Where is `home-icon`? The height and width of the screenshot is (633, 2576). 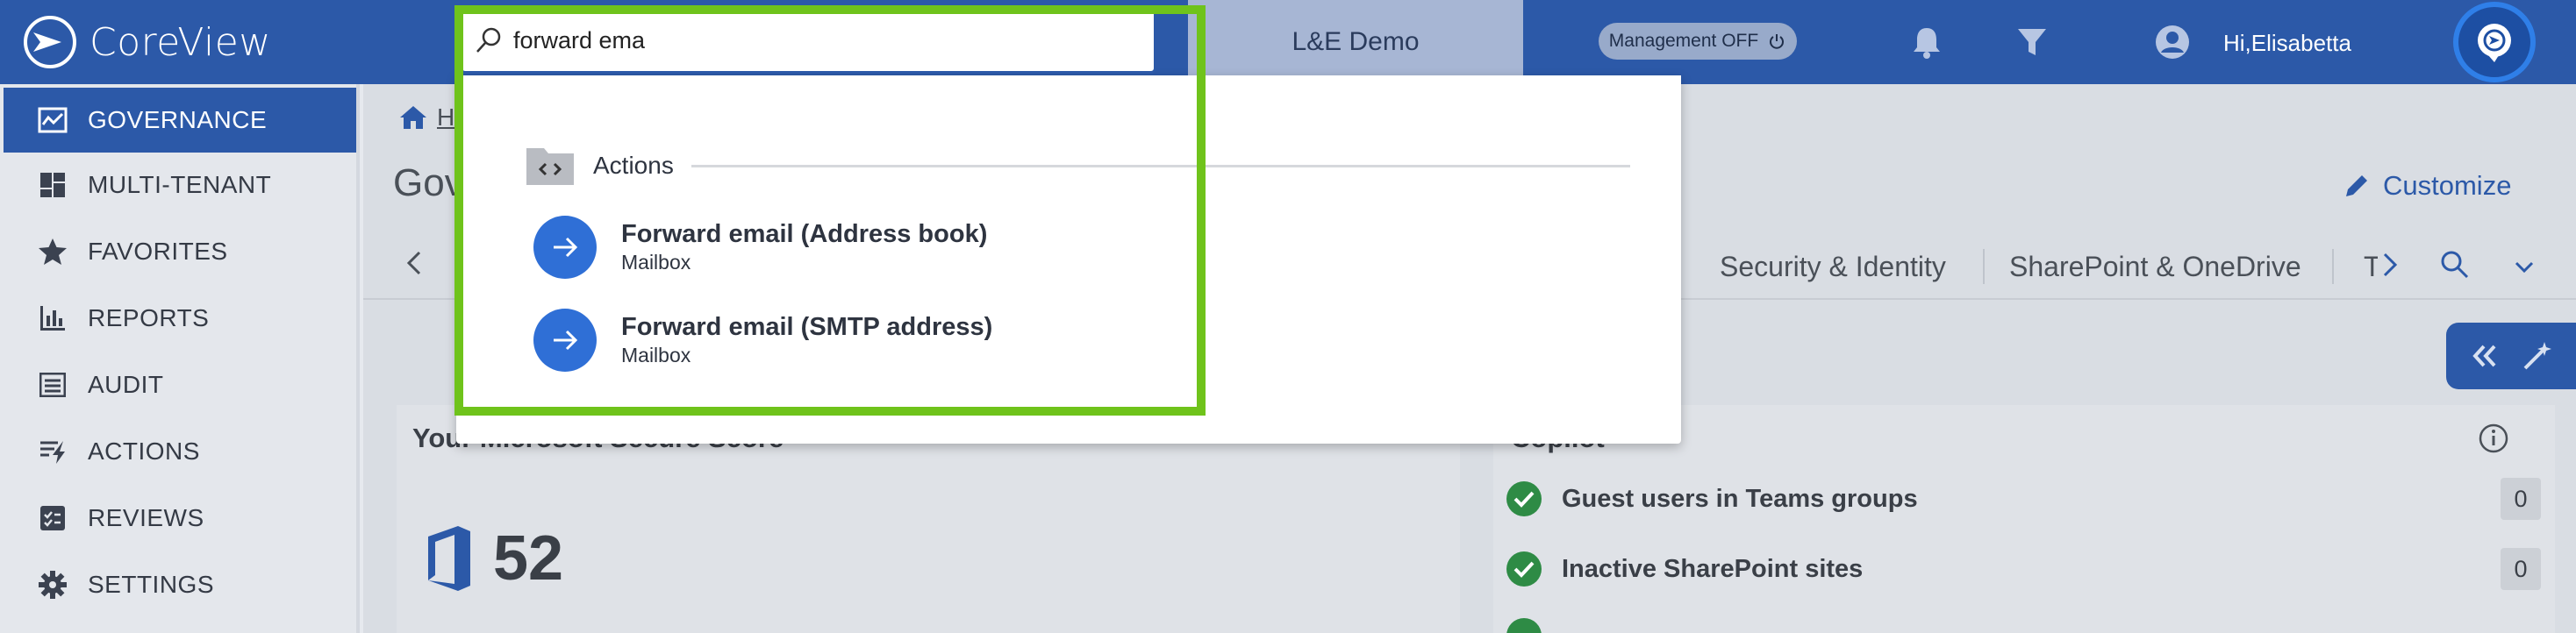 home-icon is located at coordinates (413, 117).